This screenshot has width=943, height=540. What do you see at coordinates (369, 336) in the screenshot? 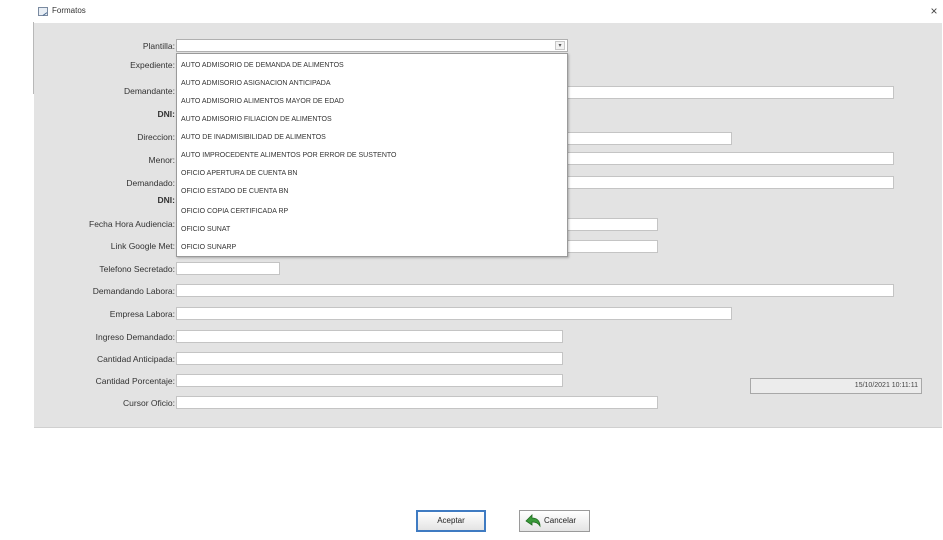
I see `ingreso-field` at bounding box center [369, 336].